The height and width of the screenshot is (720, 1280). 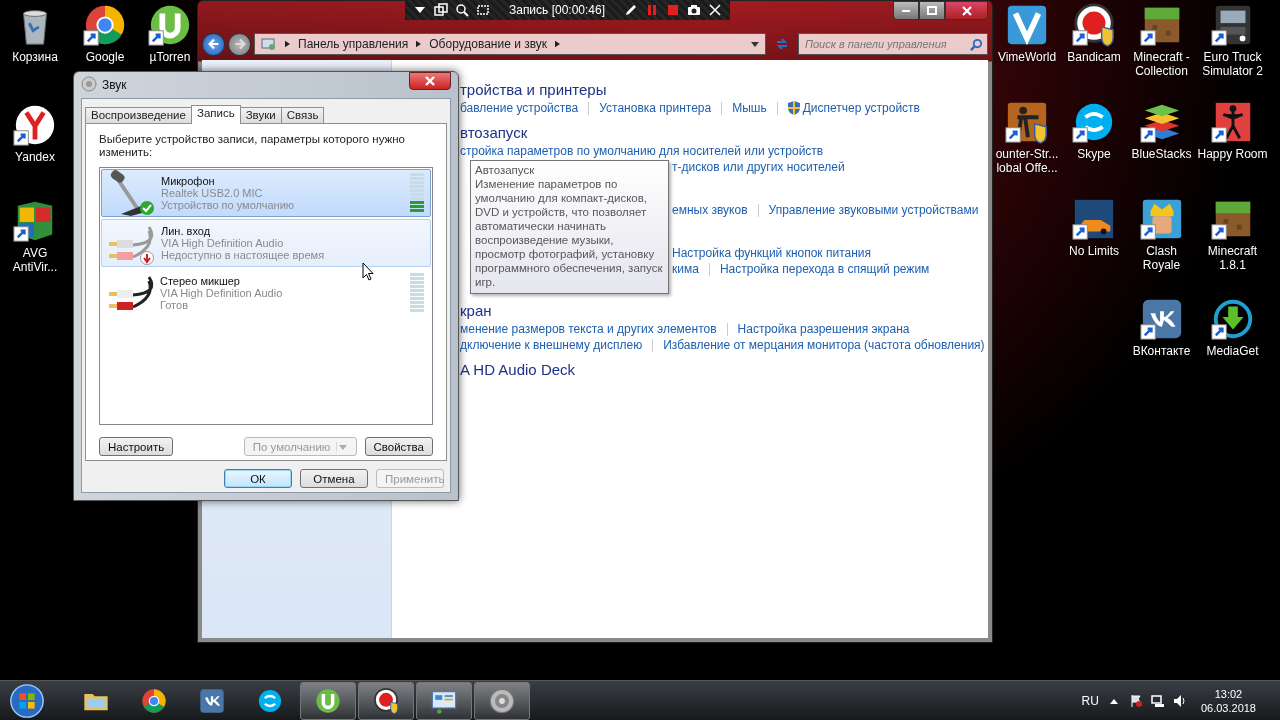 What do you see at coordinates (441, 10) in the screenshot?
I see `windows-icon` at bounding box center [441, 10].